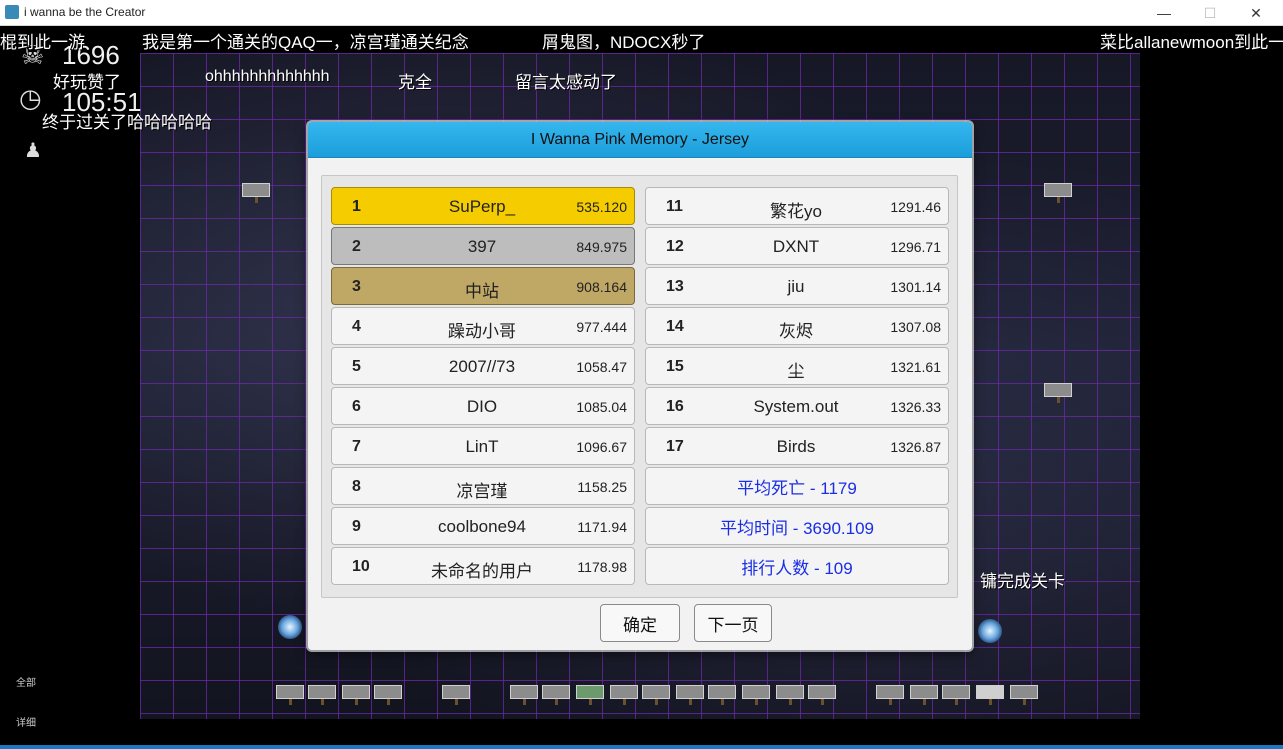  I want to click on rank-number: 9, so click(356, 526).